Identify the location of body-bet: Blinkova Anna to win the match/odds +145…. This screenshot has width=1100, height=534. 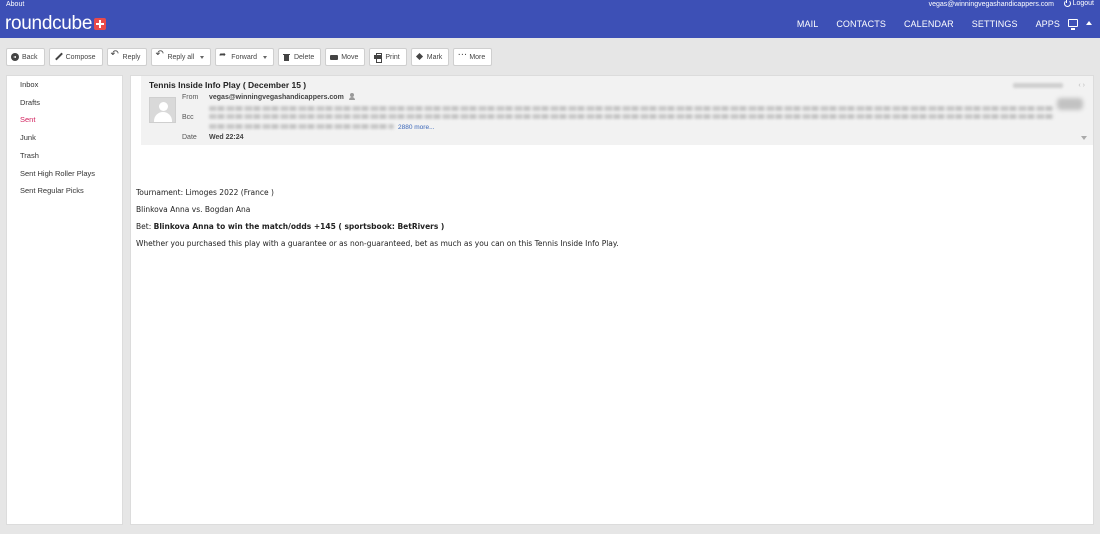
(299, 226).